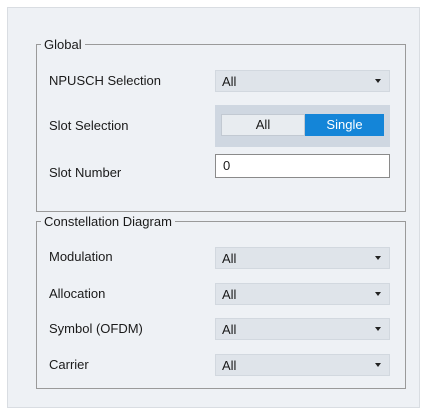  I want to click on slot-number-input: 0, so click(302, 166).